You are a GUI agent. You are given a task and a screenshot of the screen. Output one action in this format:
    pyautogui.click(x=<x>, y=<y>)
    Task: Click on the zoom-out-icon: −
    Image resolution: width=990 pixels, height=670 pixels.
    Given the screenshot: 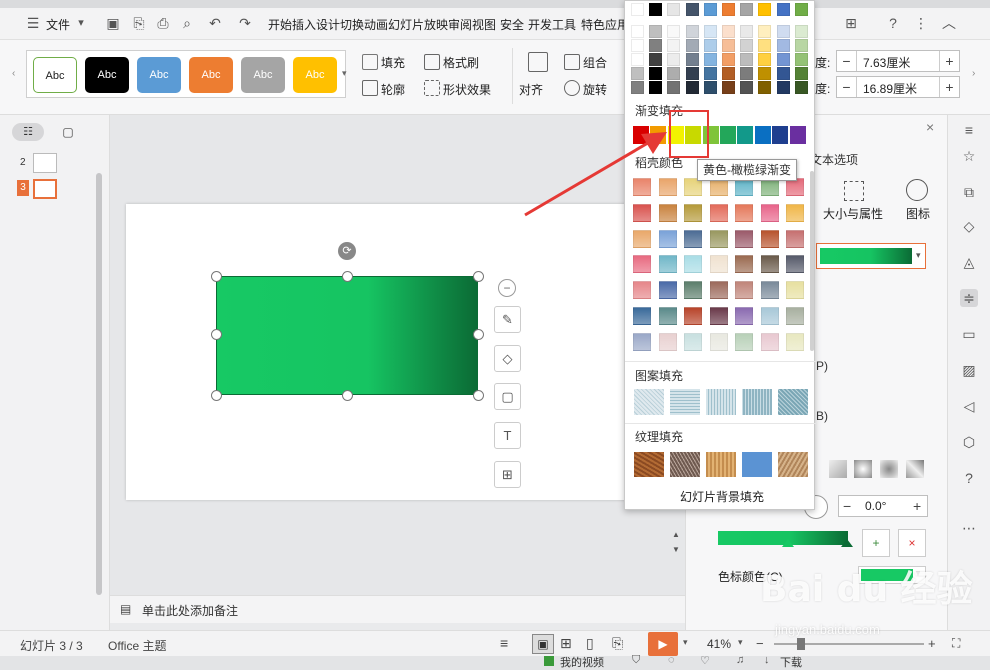 What is the action you would take?
    pyautogui.click(x=760, y=643)
    